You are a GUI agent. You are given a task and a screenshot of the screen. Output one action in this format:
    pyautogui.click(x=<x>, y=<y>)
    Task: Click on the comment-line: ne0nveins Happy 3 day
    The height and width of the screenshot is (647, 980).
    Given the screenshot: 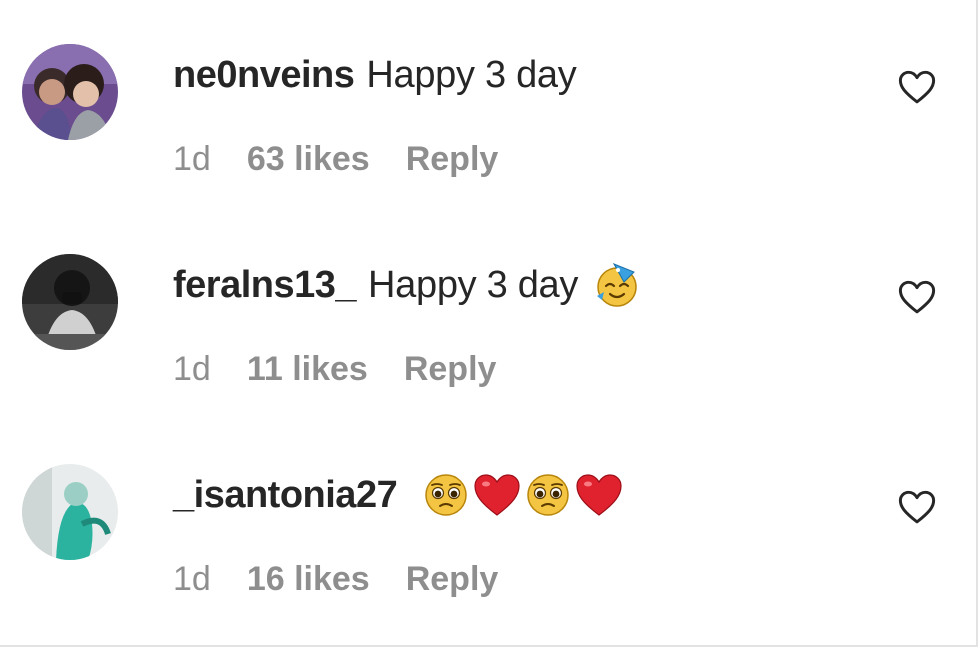 What is the action you would take?
    pyautogui.click(x=375, y=75)
    